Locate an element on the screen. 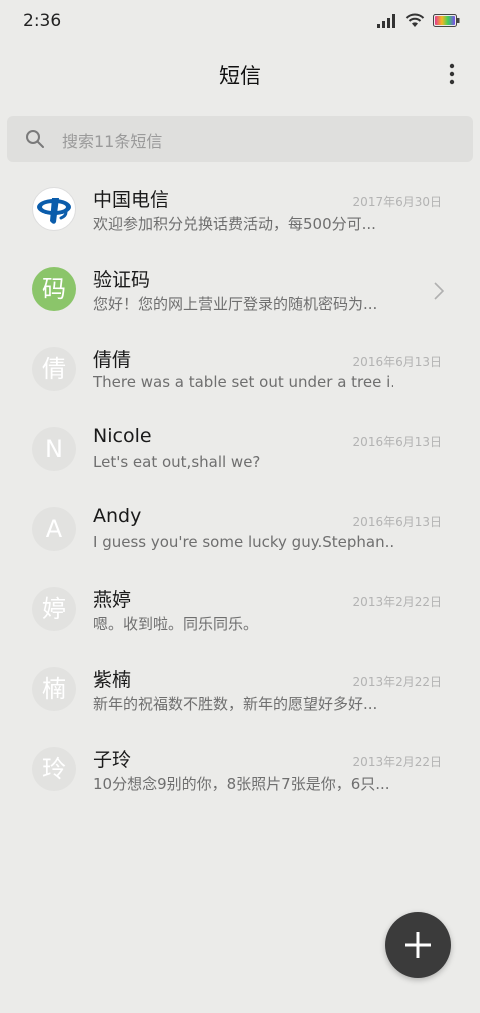 Image resolution: width=480 pixels, height=1013 pixels. message-snippet: 嗯。收到啦。同乐同乐。 is located at coordinates (176, 624).